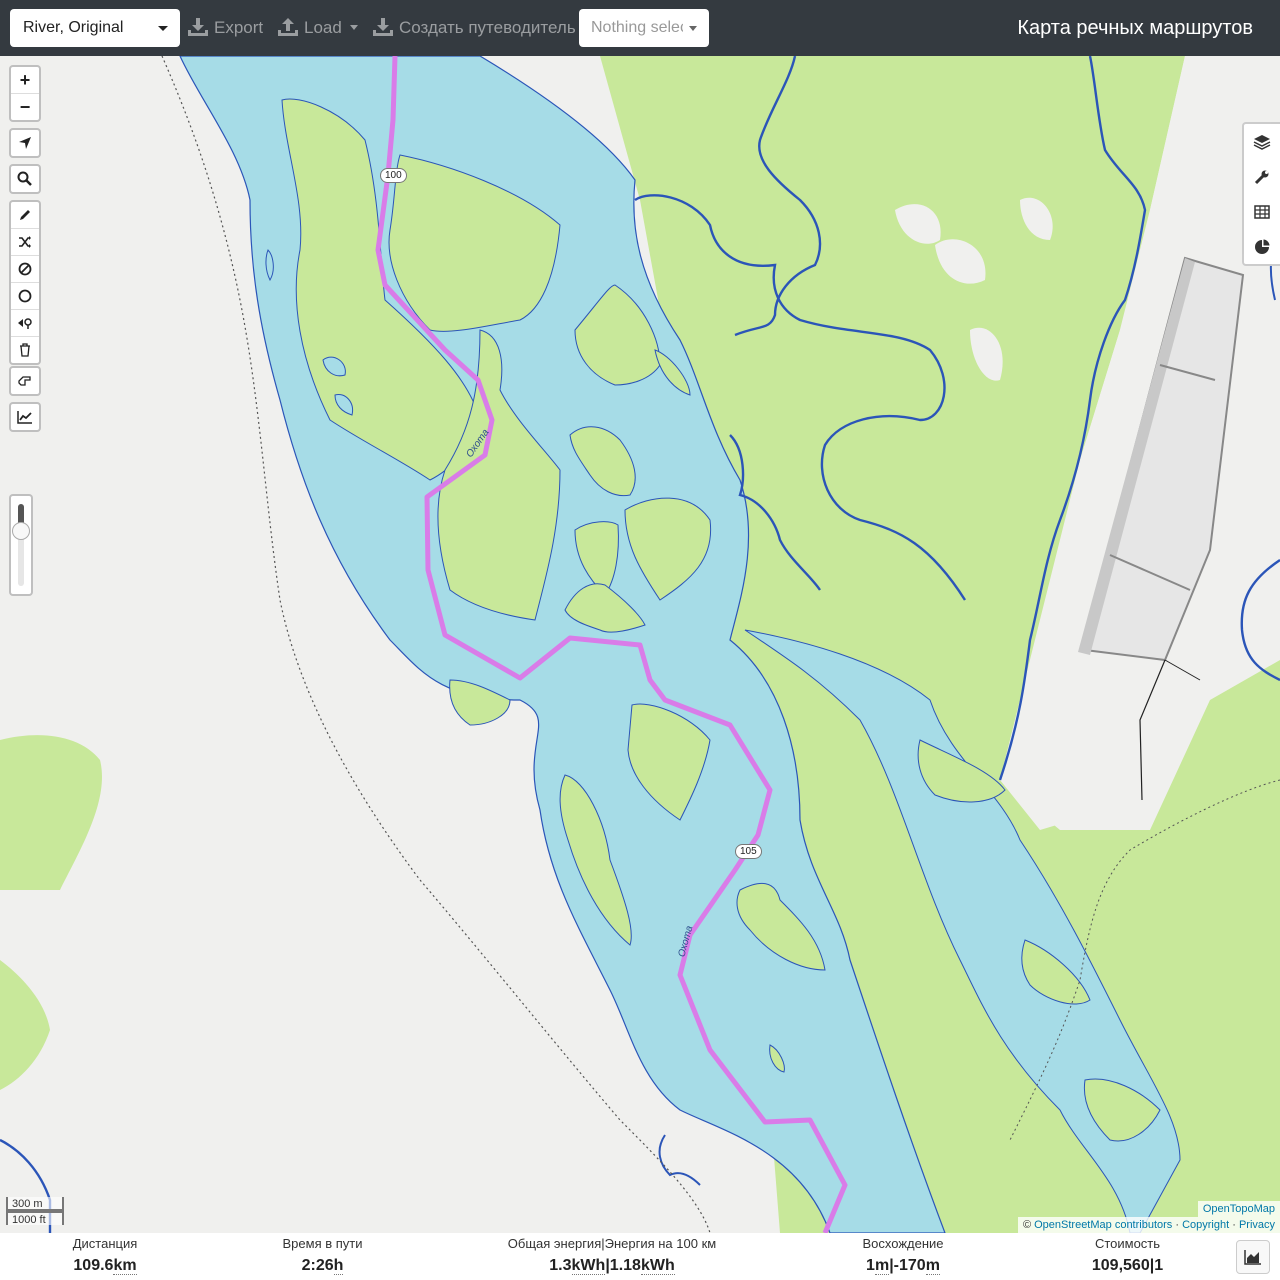 The image size is (1280, 1280). What do you see at coordinates (288, 27) in the screenshot?
I see `upload-icon` at bounding box center [288, 27].